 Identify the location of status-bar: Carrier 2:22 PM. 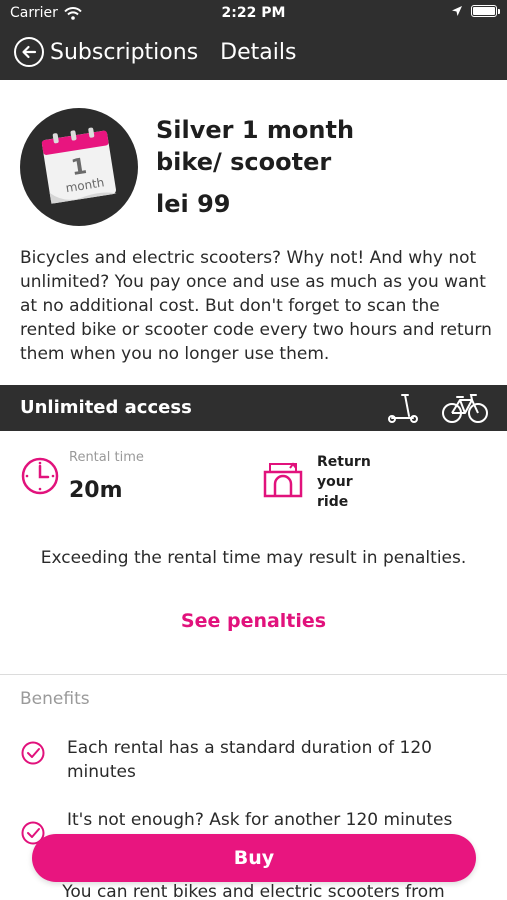
(253, 14).